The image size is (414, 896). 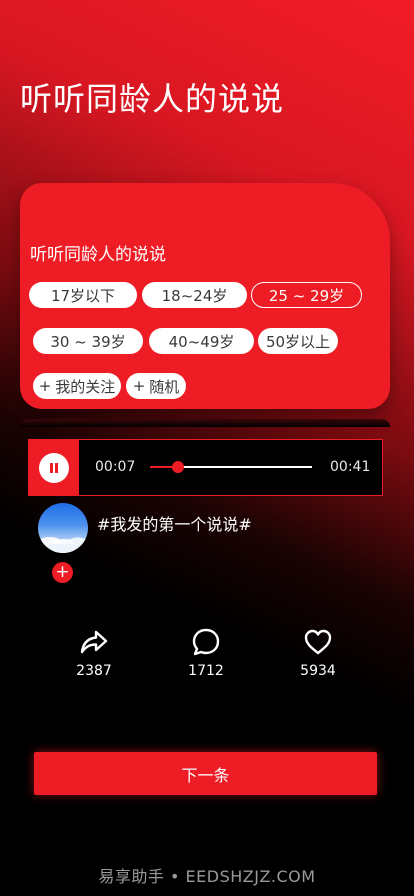 I want to click on total-time: 00:41, so click(x=350, y=467).